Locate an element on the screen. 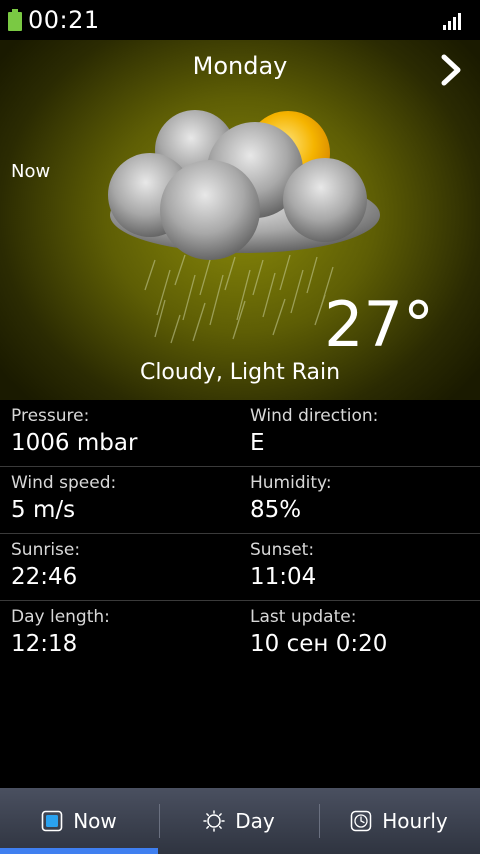 This screenshot has height=854, width=480. detail-row: Sunrise: 22:46 Sunset: 11:04 is located at coordinates (240, 567).